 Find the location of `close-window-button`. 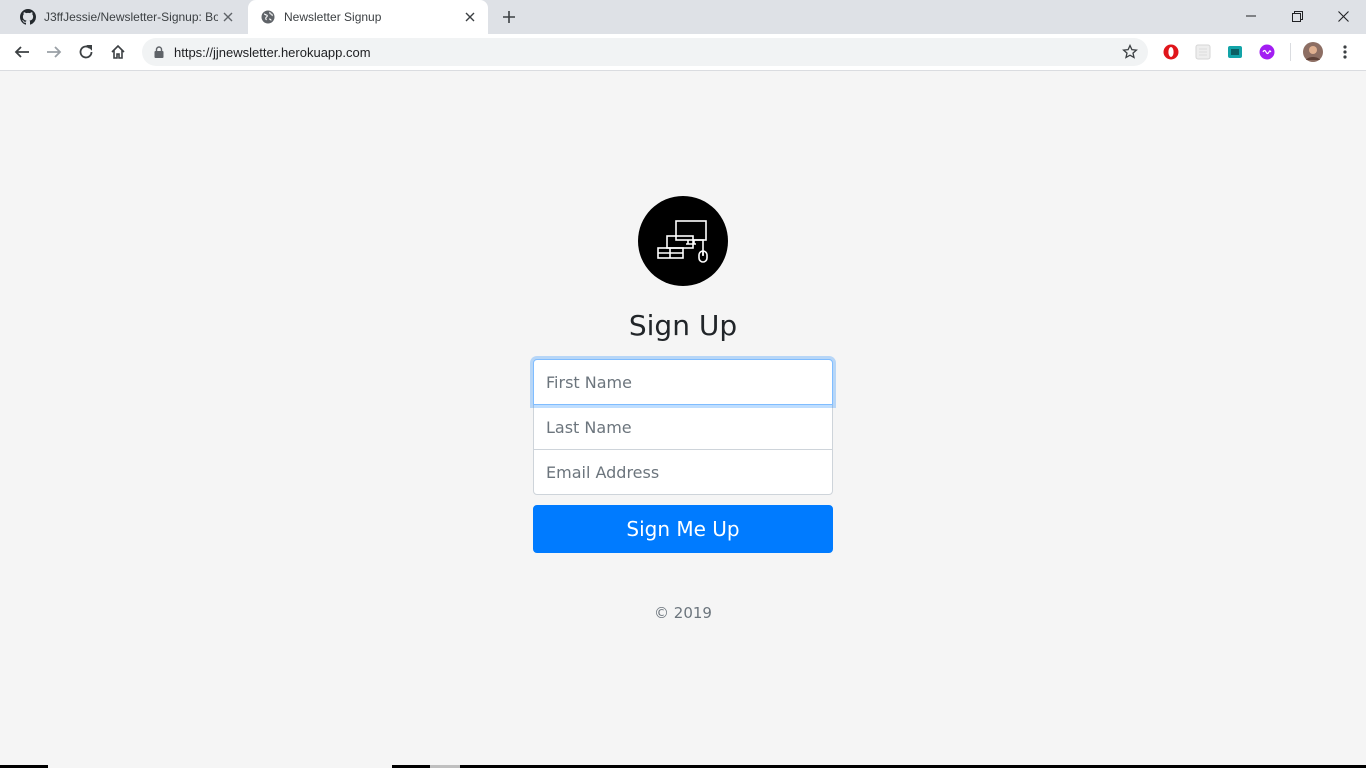

close-window-button is located at coordinates (1343, 16).